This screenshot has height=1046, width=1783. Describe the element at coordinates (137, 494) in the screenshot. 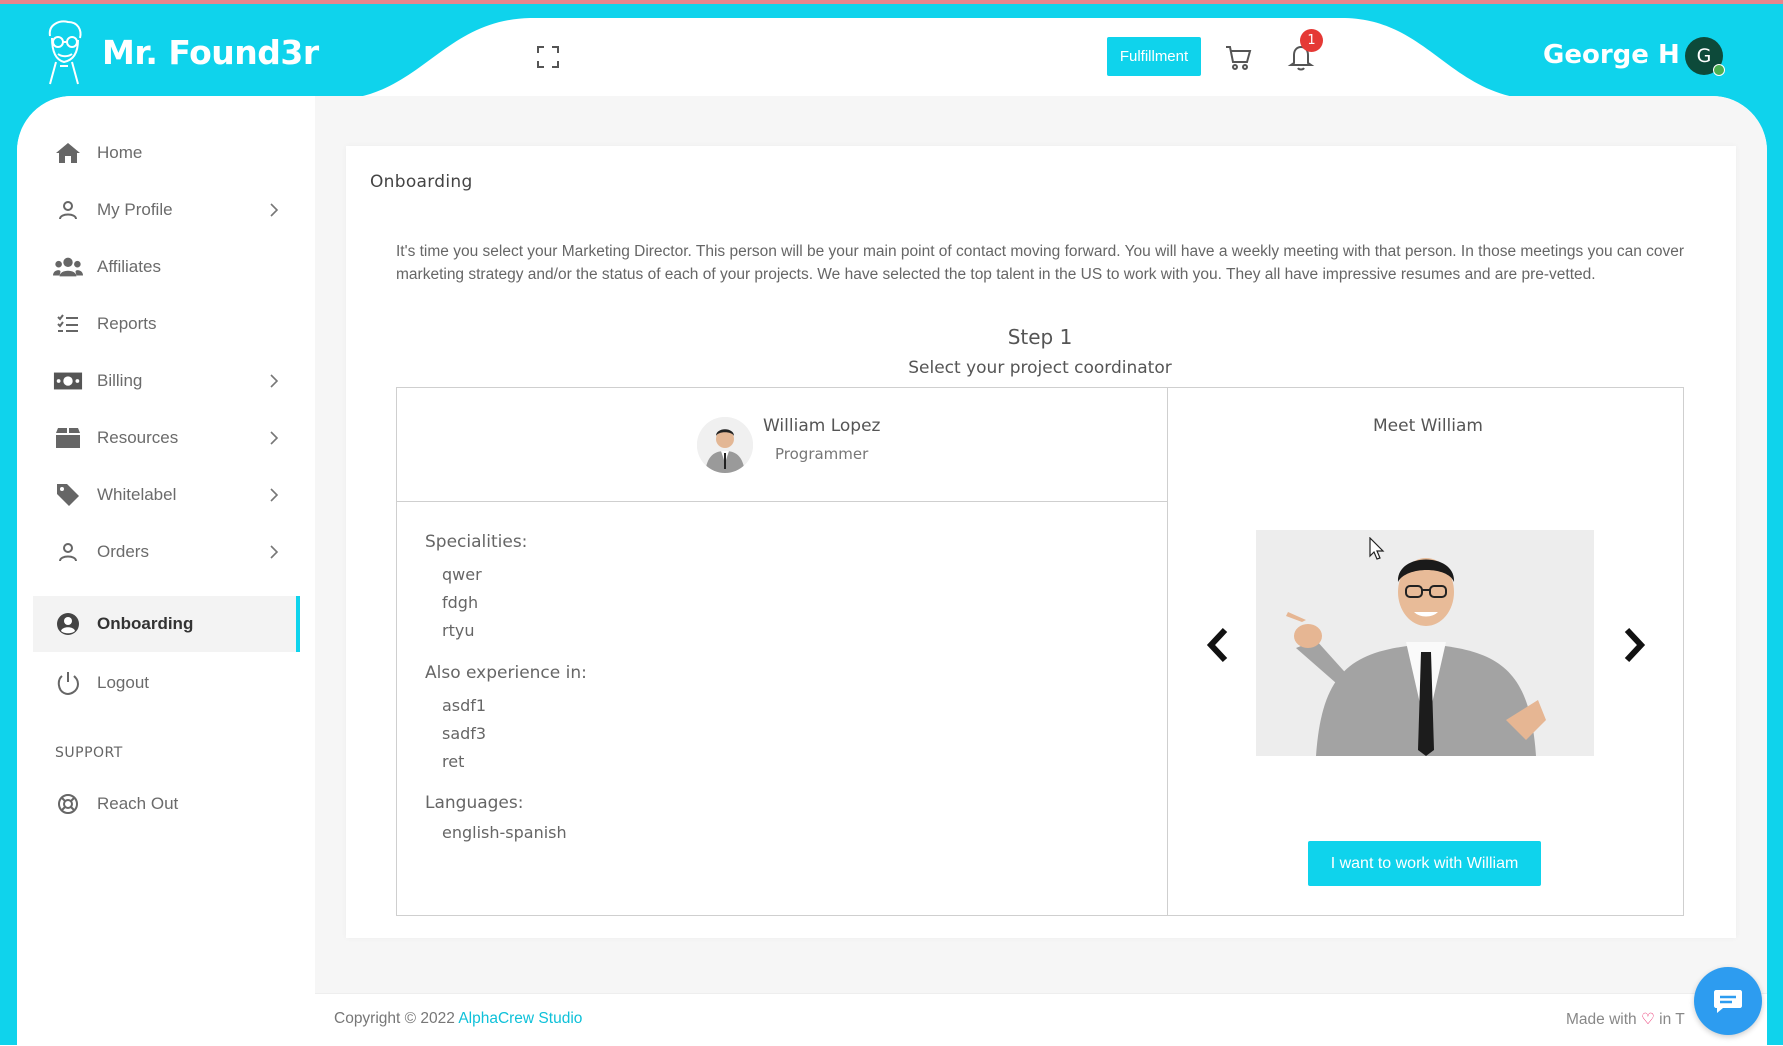

I see `sidebar-item-label: Whitelabel` at that location.